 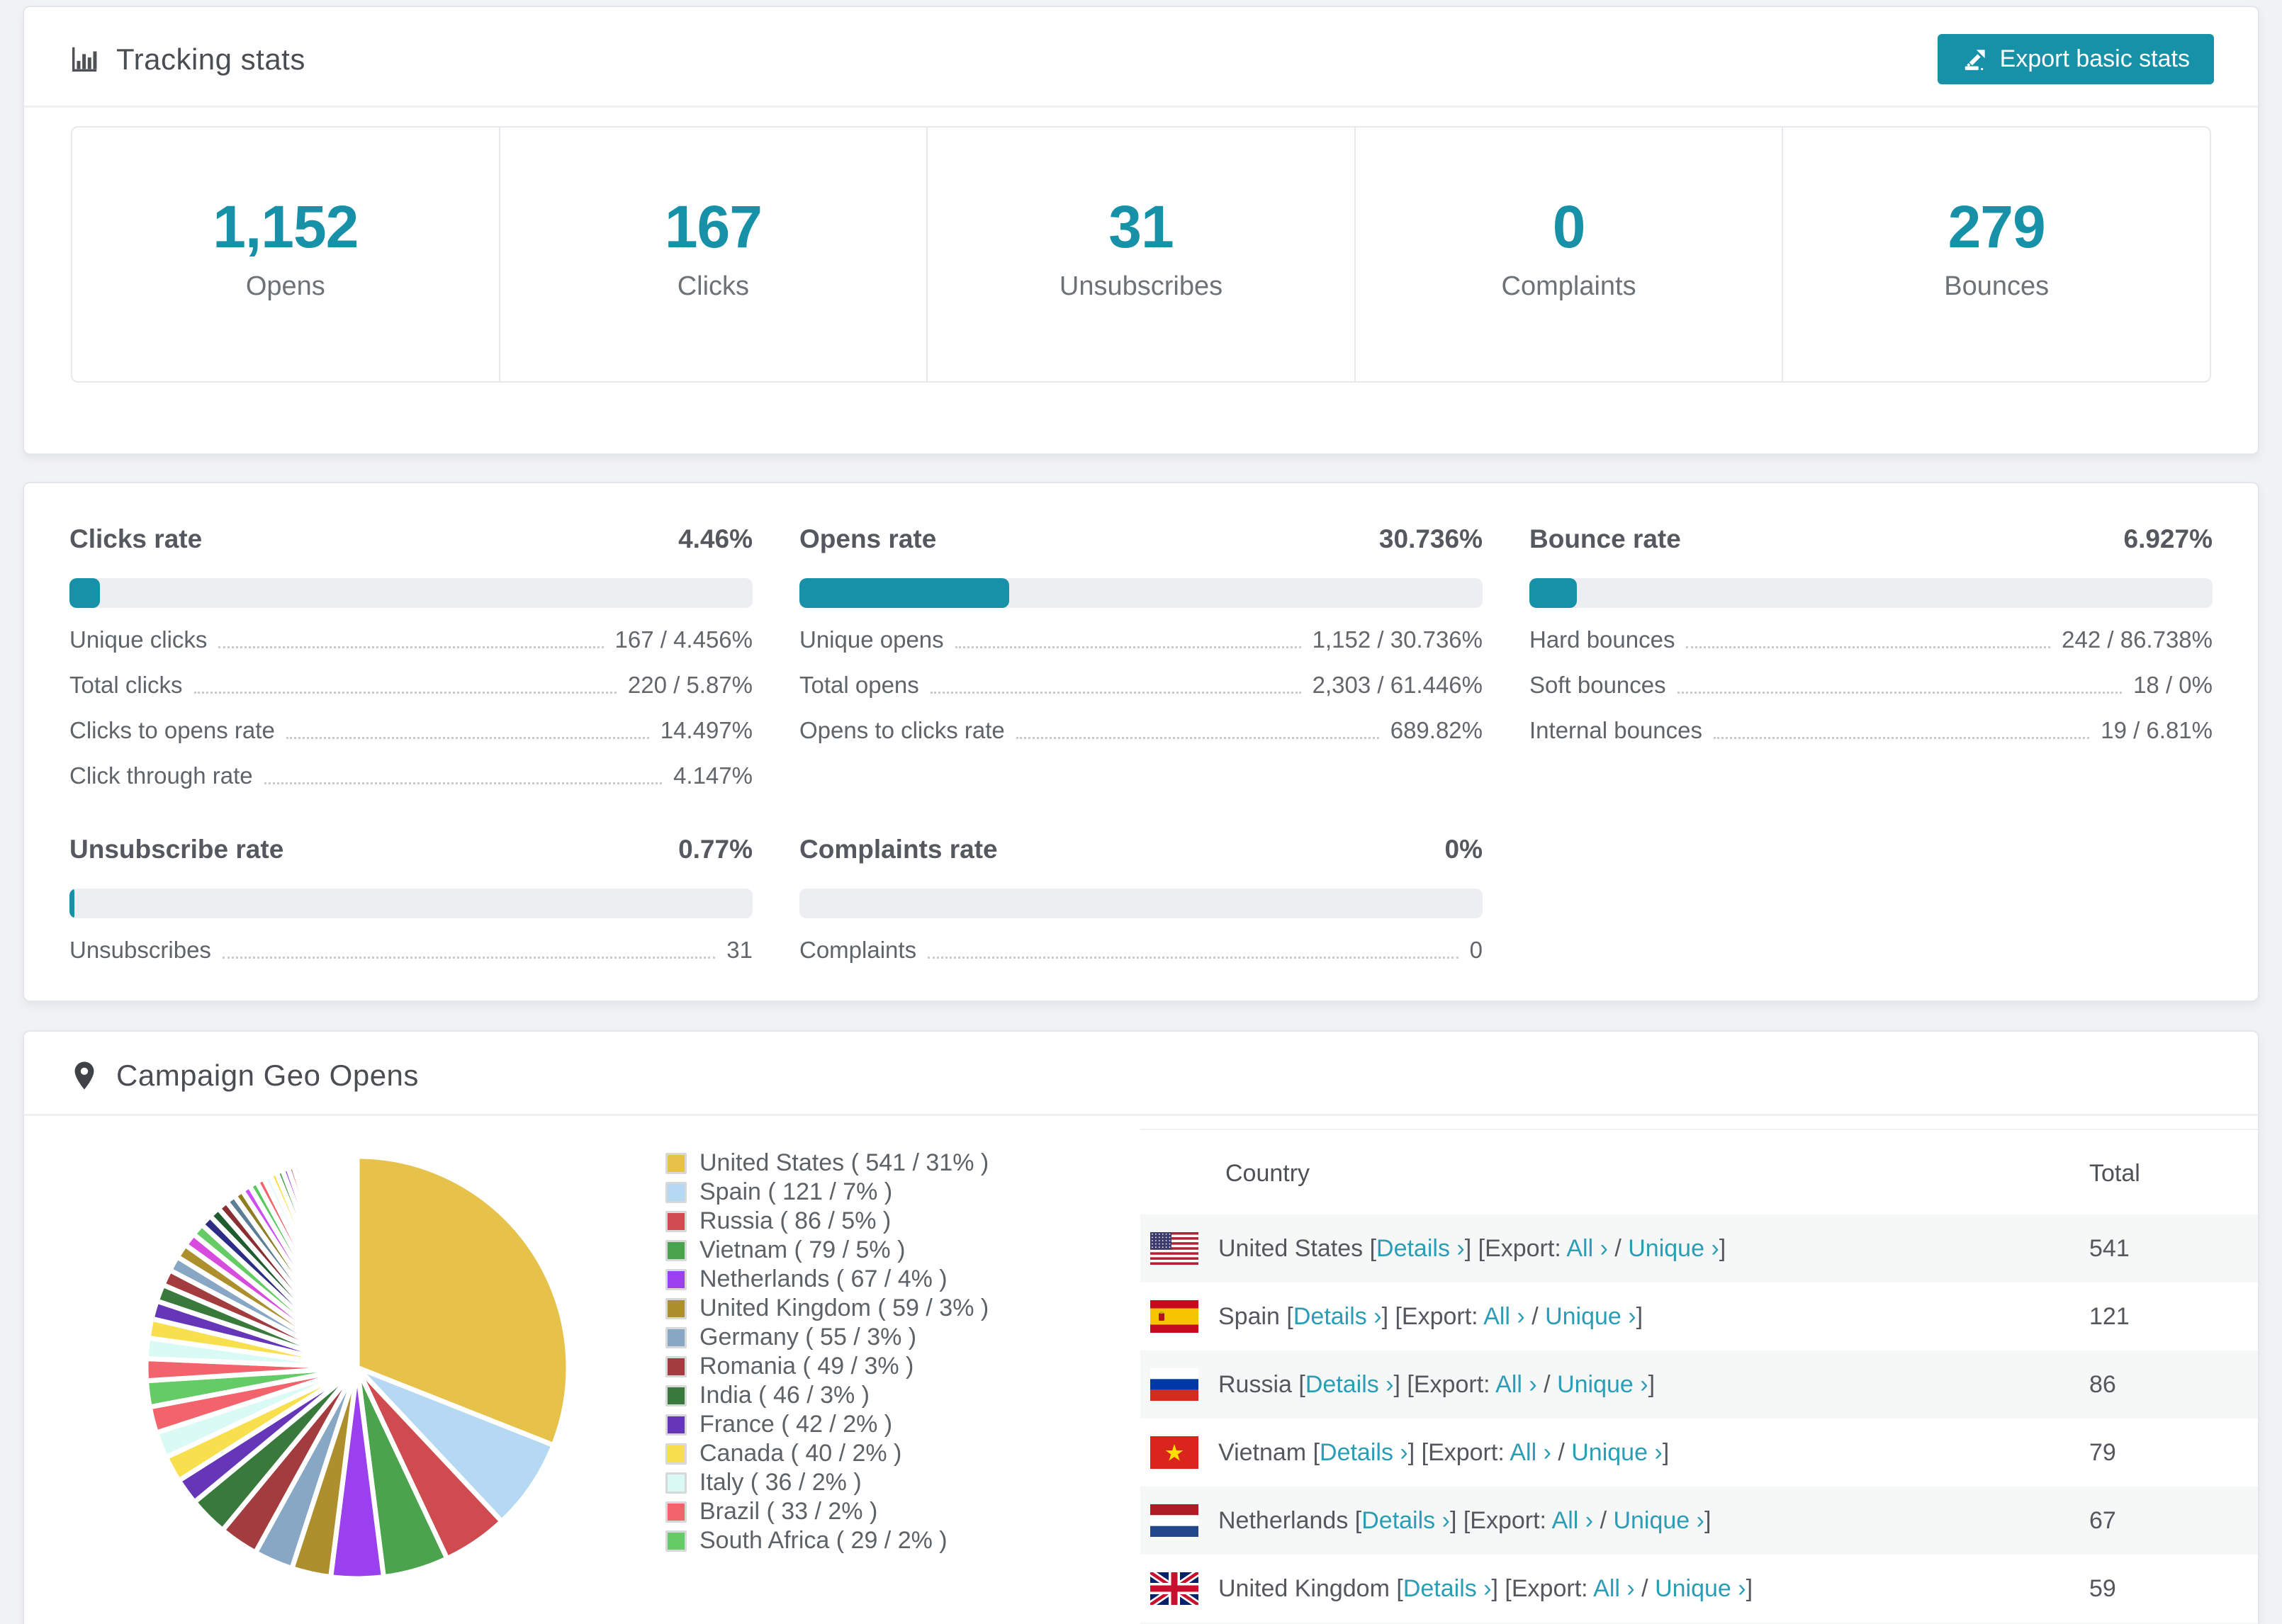 I want to click on rate-row-value: 2,303 / 61.446%, so click(x=1397, y=685).